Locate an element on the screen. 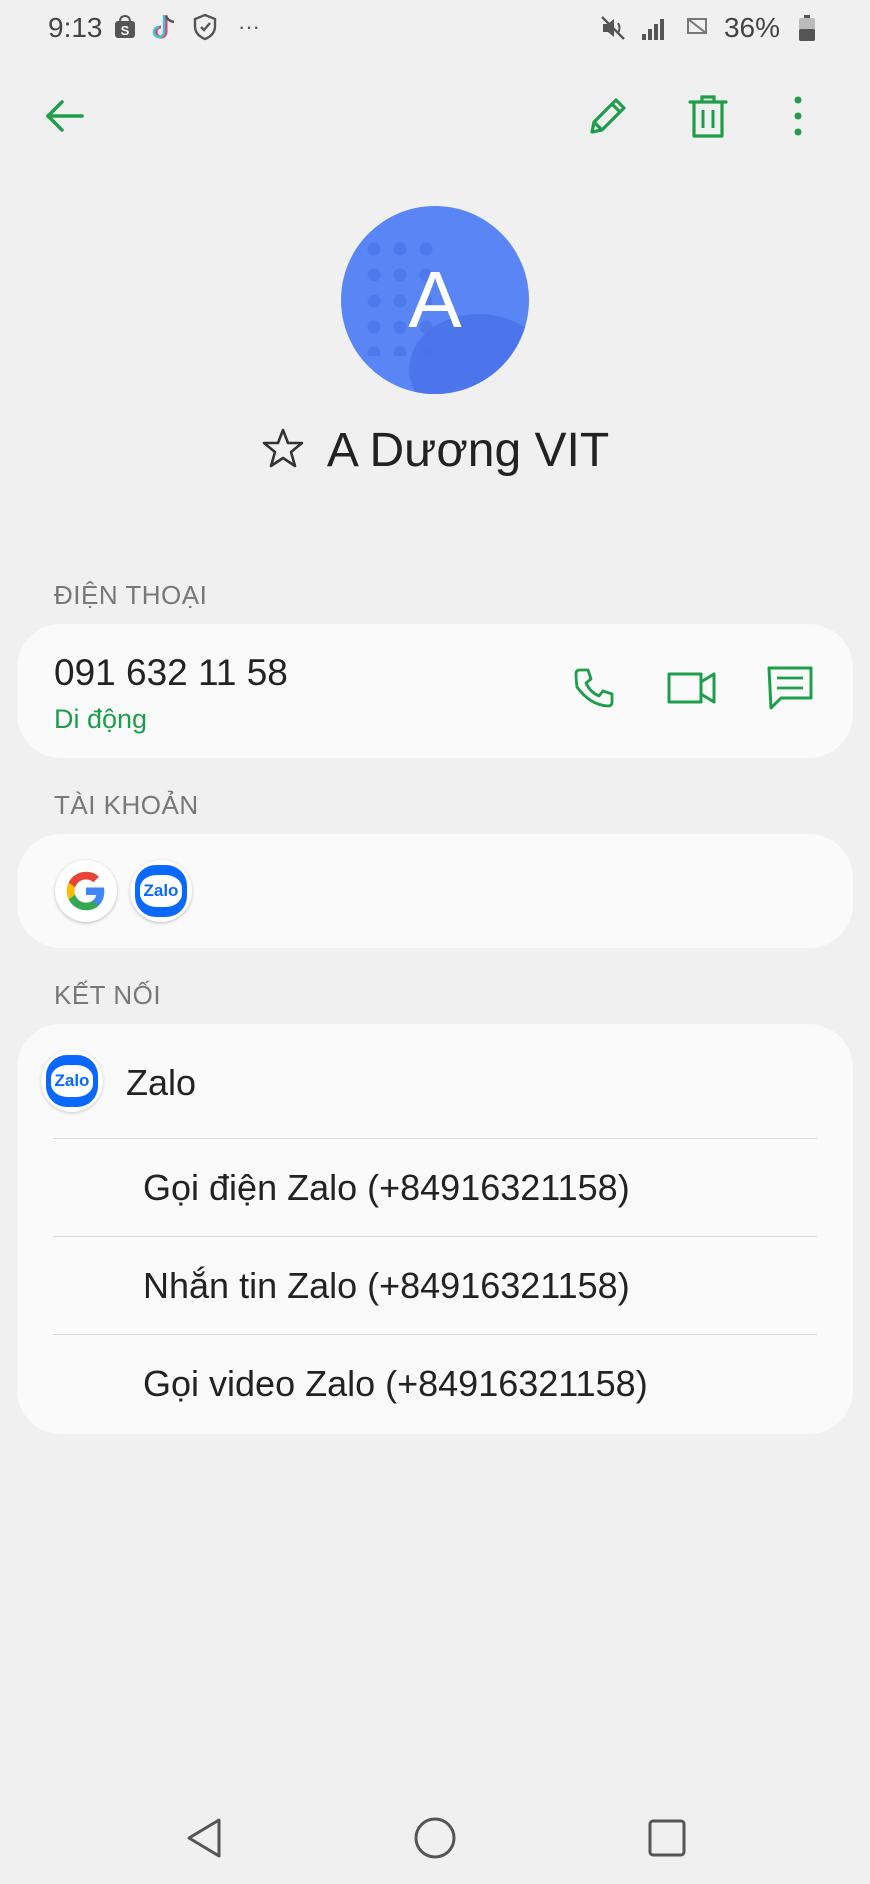 The image size is (870, 1884). nav-home-button is located at coordinates (435, 1840).